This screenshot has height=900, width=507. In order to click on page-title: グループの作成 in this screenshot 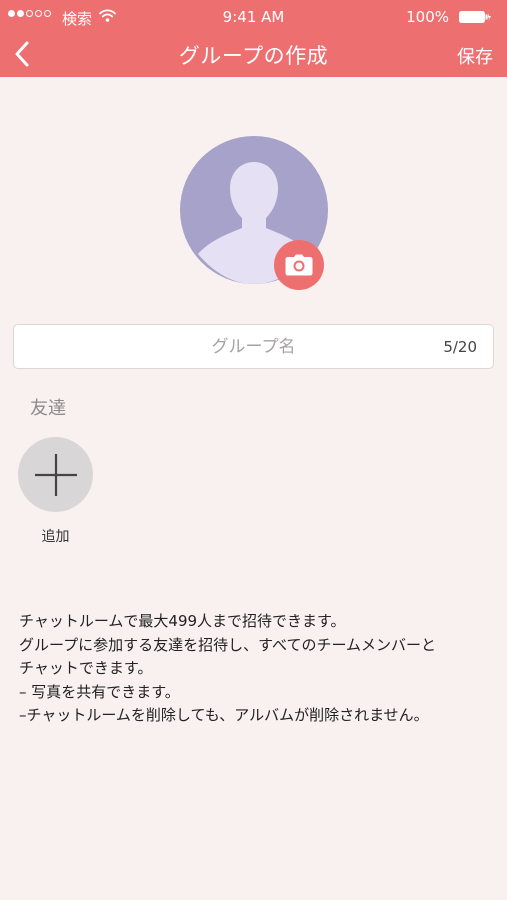, I will do `click(253, 56)`.